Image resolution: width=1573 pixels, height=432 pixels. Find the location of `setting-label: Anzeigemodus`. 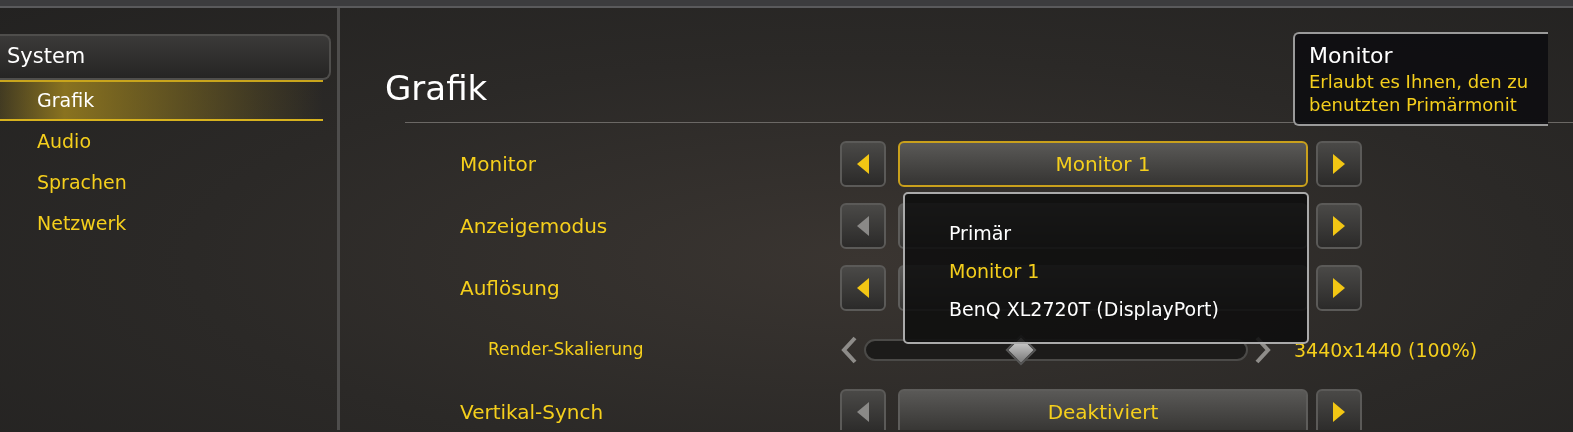

setting-label: Anzeigemodus is located at coordinates (534, 226).